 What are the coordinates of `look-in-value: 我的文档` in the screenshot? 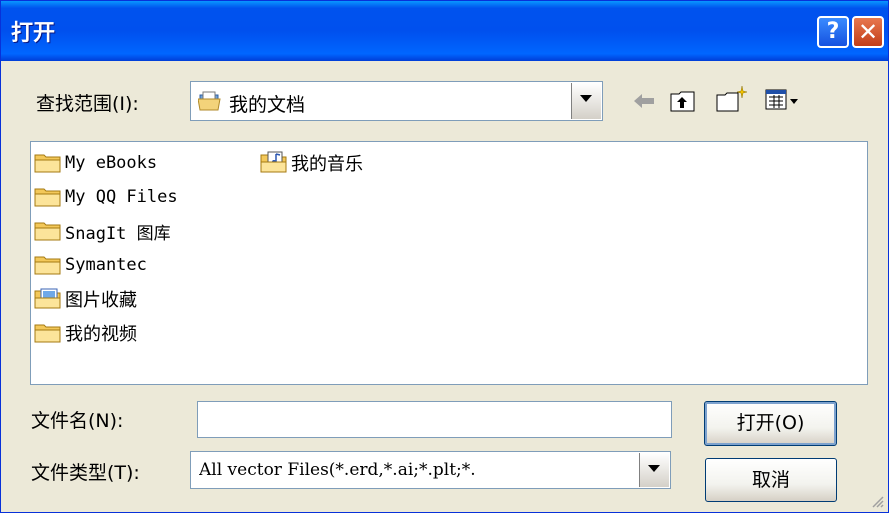 It's located at (267, 105).